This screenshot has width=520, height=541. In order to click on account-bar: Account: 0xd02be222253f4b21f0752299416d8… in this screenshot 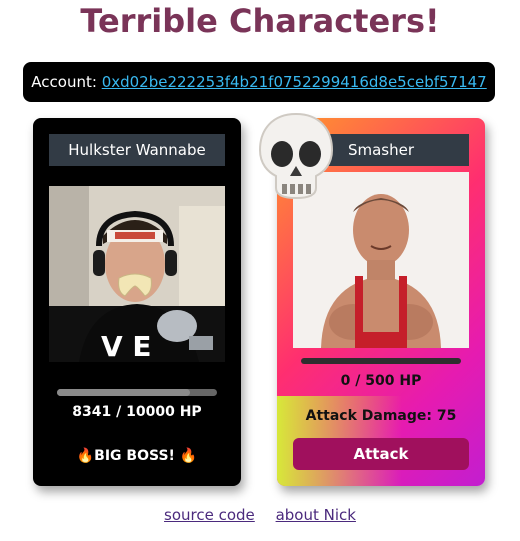, I will do `click(259, 82)`.